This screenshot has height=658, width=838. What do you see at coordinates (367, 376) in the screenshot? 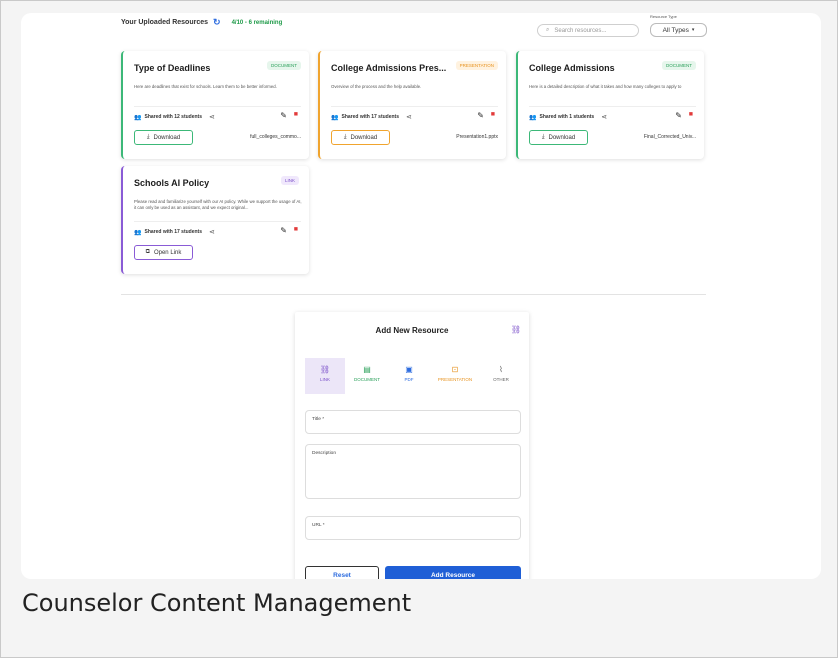
I see `type-tab-document: ▤ DOCUMENT` at bounding box center [367, 376].